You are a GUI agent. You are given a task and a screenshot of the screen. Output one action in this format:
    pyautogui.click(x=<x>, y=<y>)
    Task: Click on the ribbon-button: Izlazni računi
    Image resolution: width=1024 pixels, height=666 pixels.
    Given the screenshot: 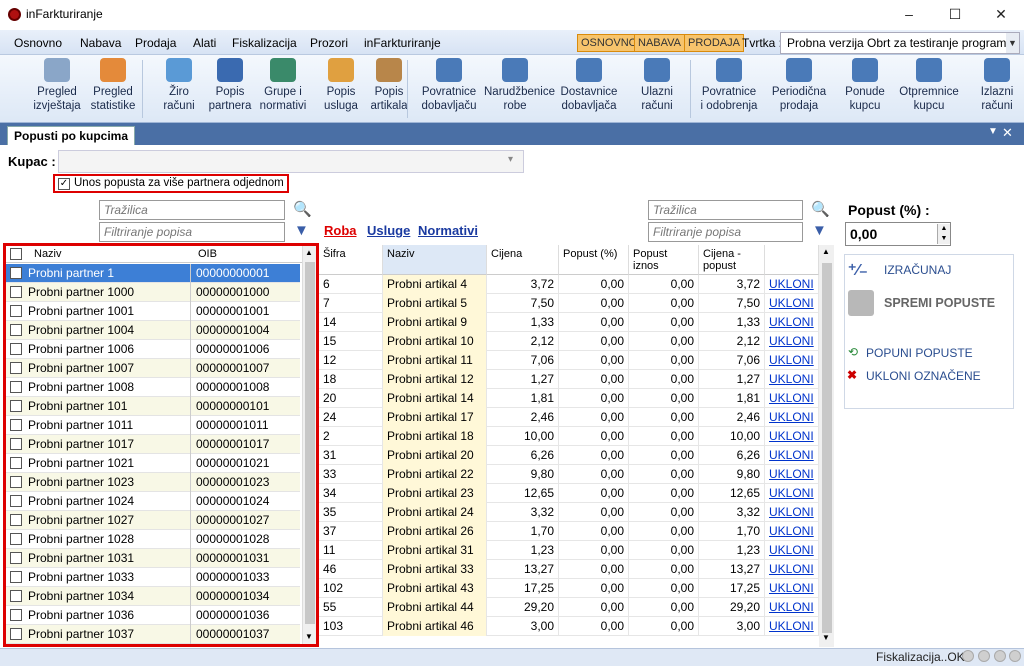 What is the action you would take?
    pyautogui.click(x=995, y=85)
    